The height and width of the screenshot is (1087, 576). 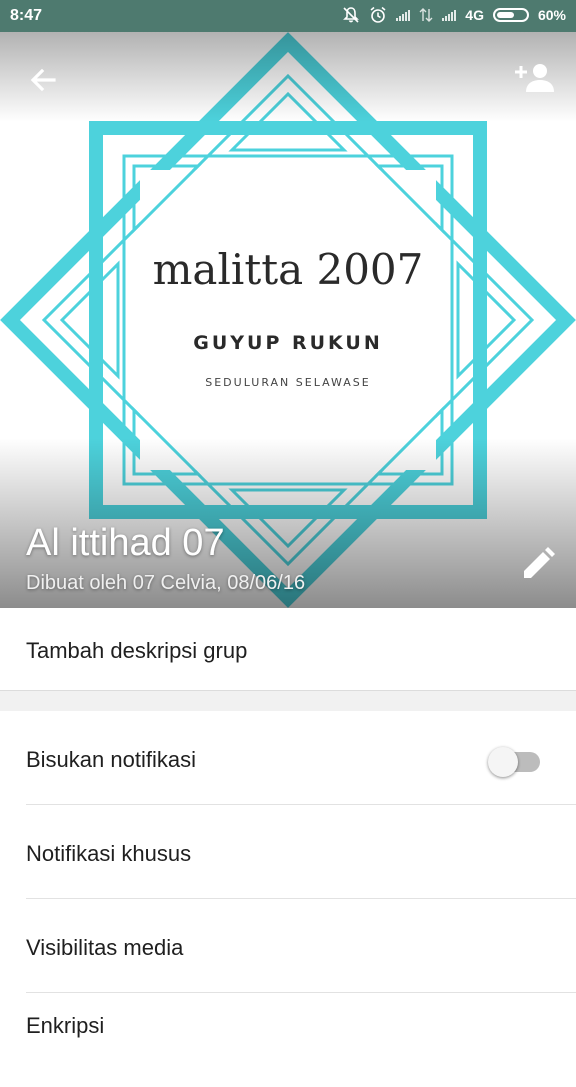 I want to click on add-description-label: Tambah deskripsi grup, so click(x=137, y=650).